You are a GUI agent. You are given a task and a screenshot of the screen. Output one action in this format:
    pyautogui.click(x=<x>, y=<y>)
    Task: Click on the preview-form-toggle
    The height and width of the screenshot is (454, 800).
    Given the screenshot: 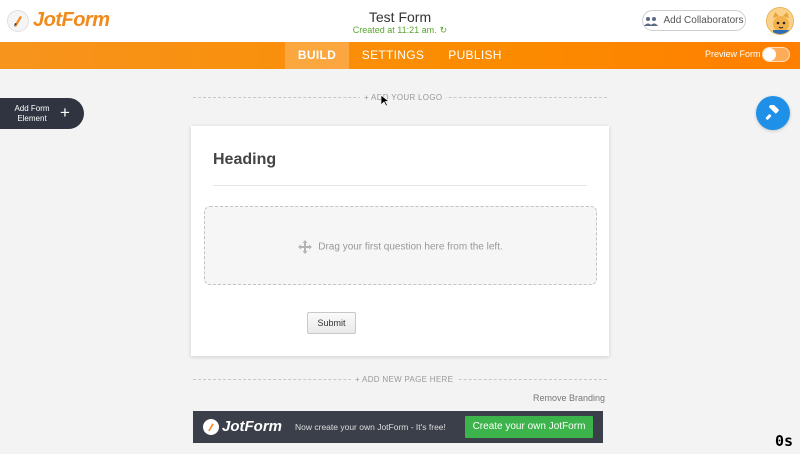 What is the action you would take?
    pyautogui.click(x=776, y=54)
    